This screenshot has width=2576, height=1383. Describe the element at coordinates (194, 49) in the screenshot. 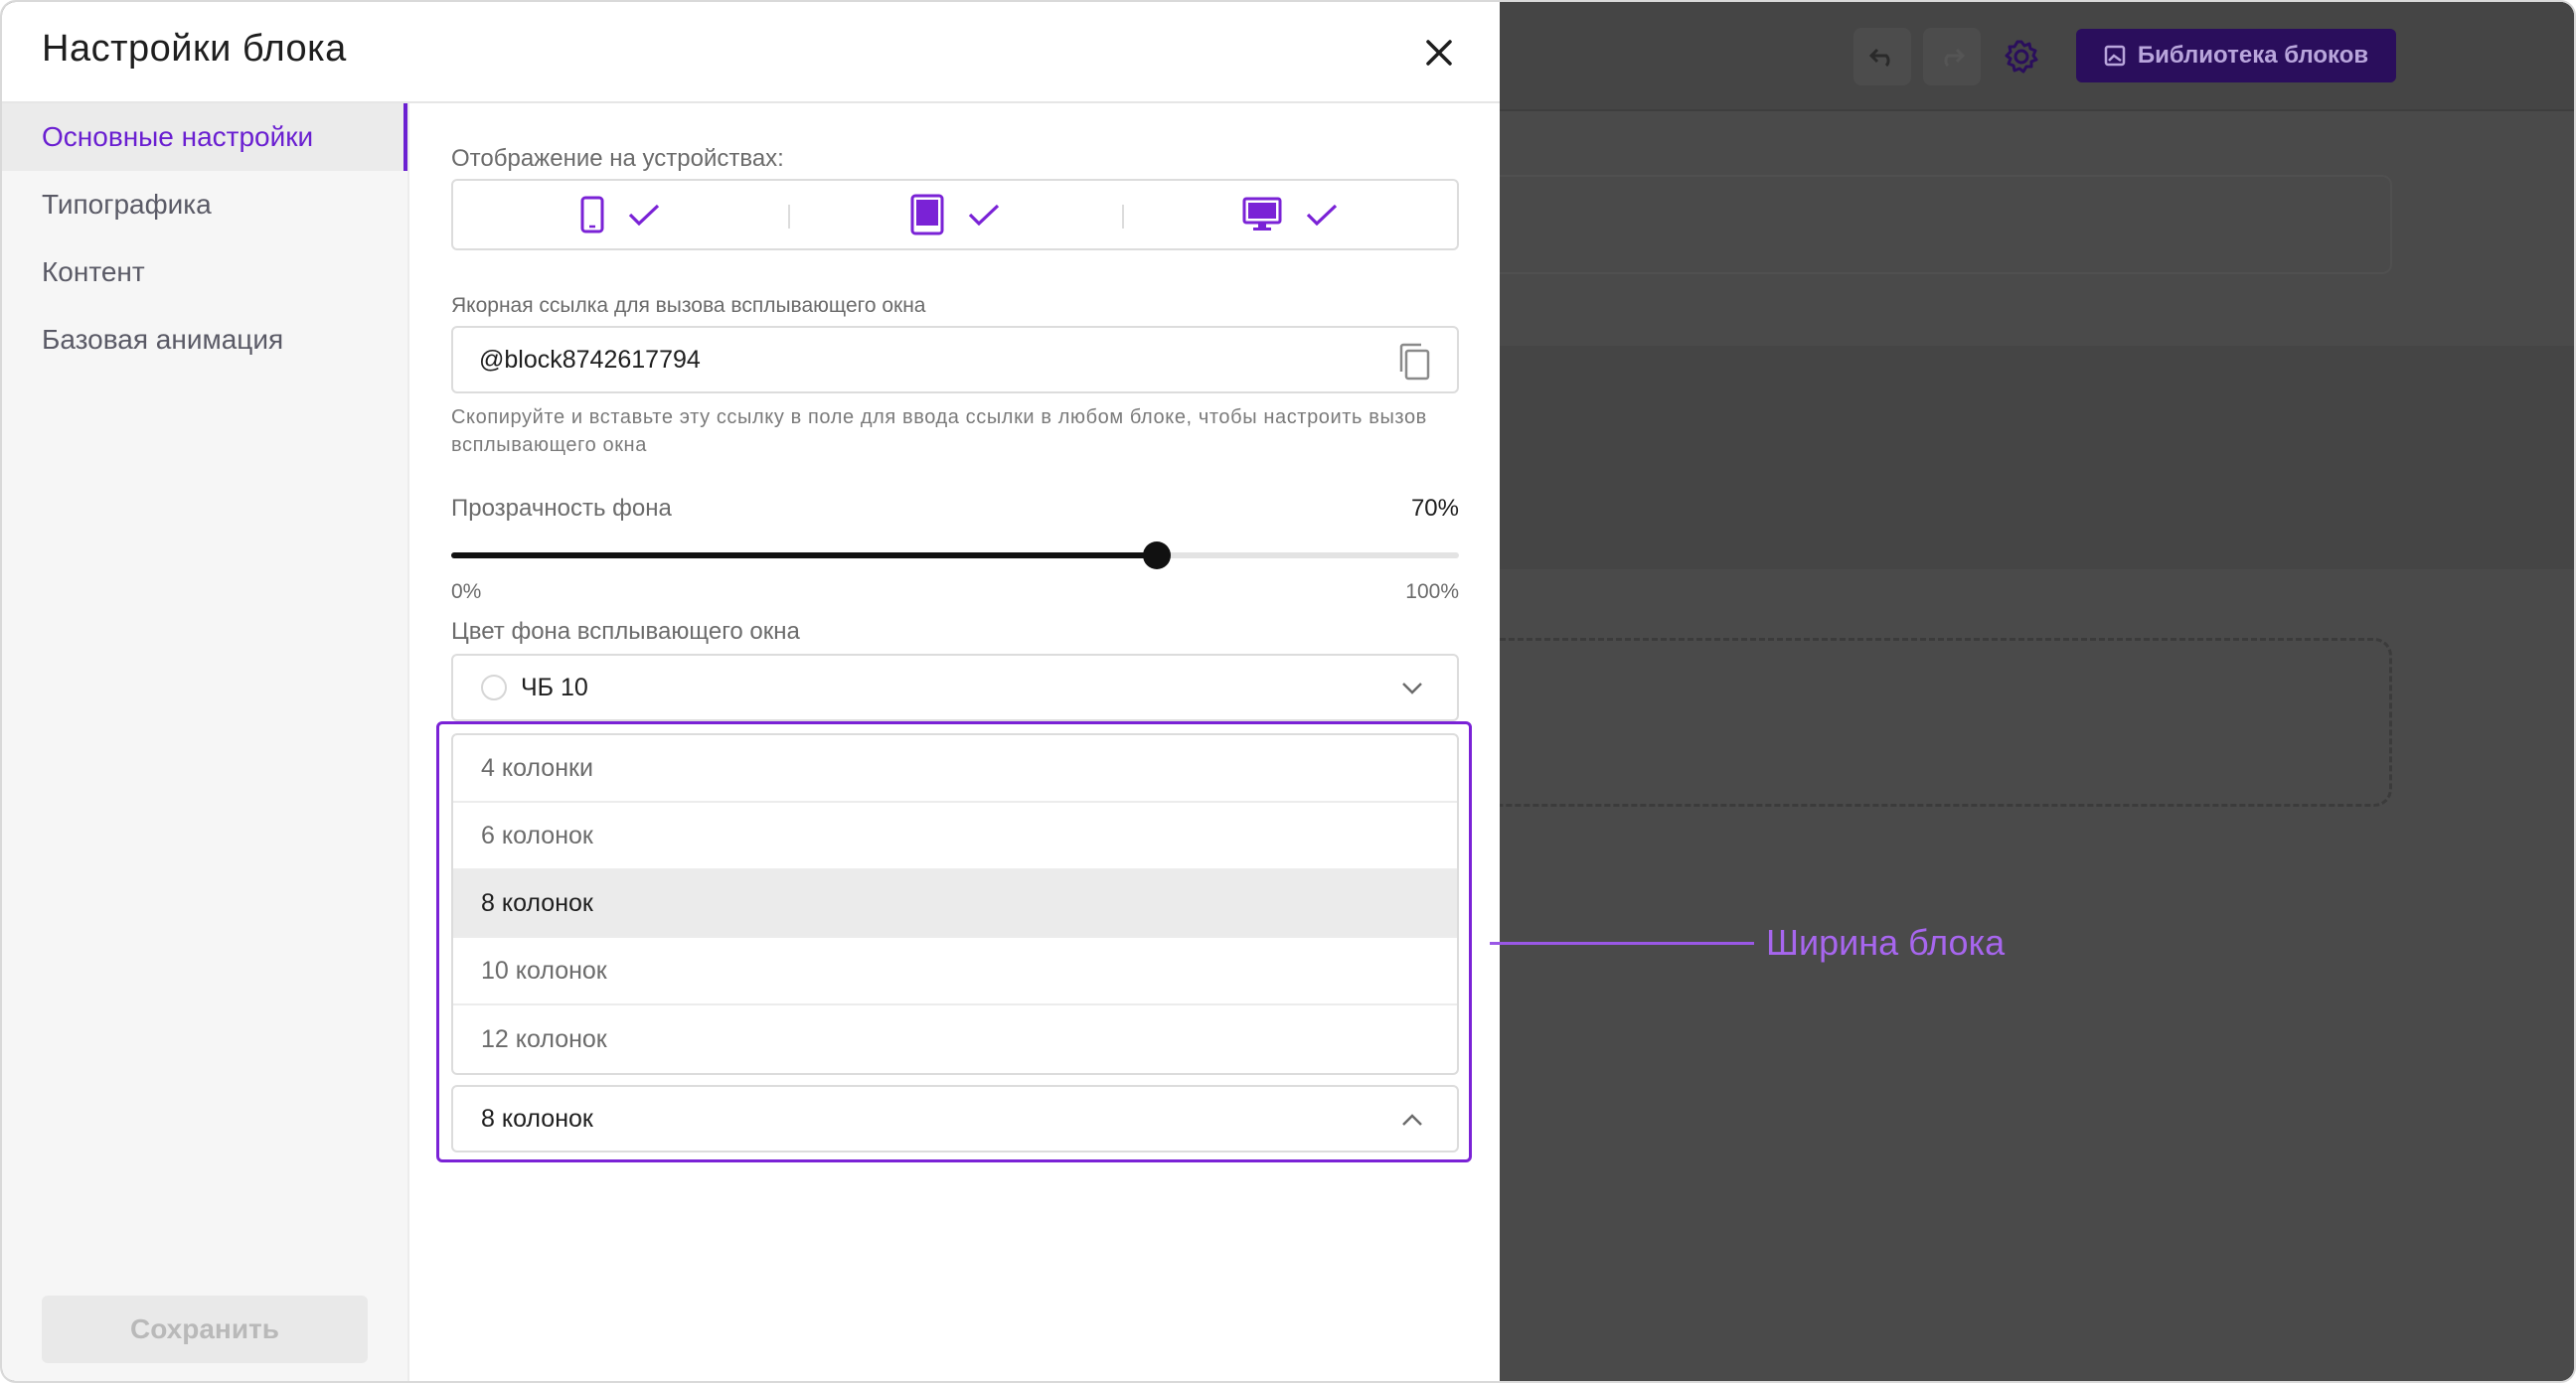

I see `modal-title: Настройки блока` at that location.